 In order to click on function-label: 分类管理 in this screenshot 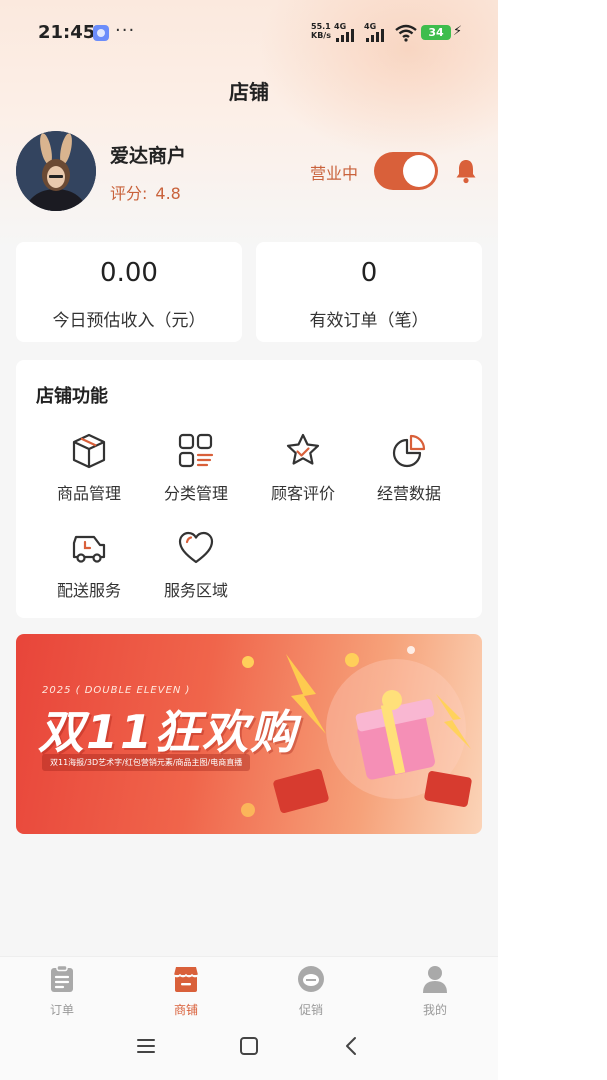, I will do `click(195, 493)`.